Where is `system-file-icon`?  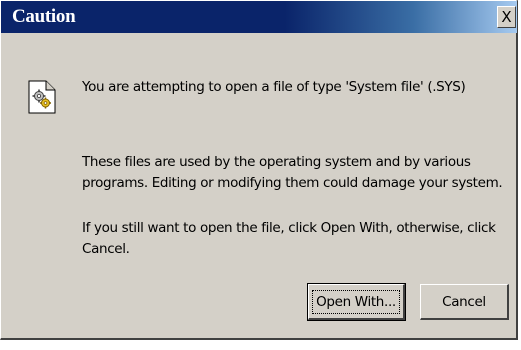 system-file-icon is located at coordinates (42, 97).